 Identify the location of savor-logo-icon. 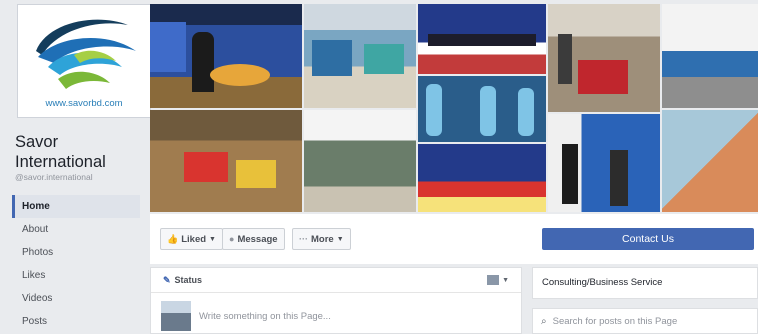
(86, 54).